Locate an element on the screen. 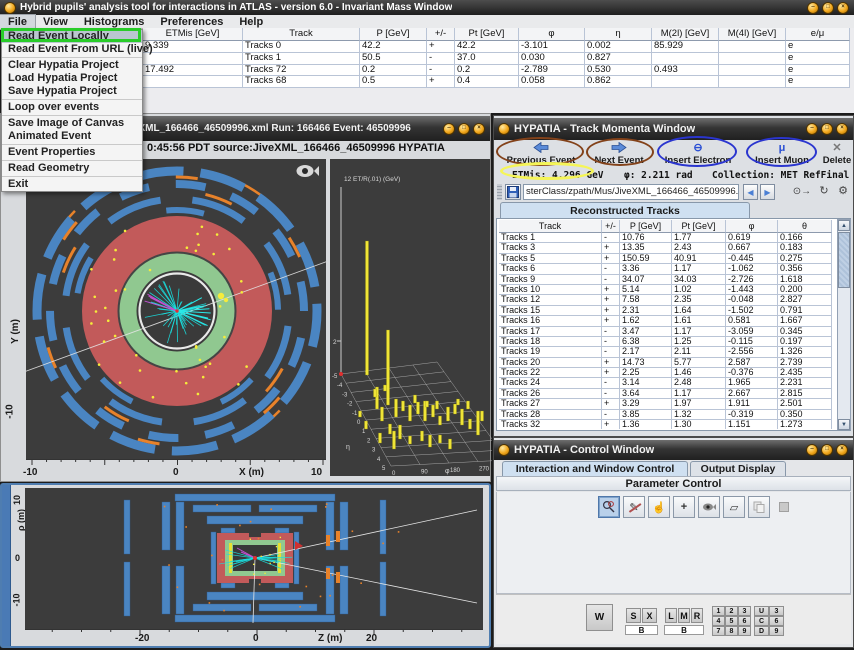 The width and height of the screenshot is (854, 650). zoom-tool-button is located at coordinates (609, 507).